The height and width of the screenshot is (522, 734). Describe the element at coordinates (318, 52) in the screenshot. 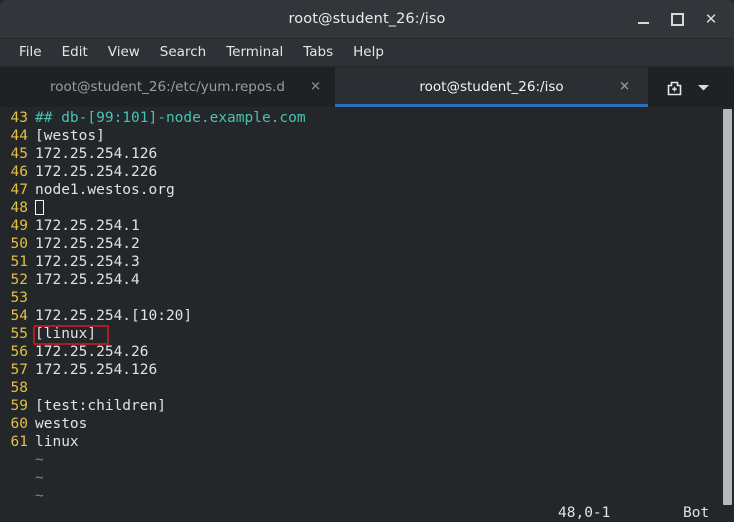

I see `menu-item-tabs: Tabs` at that location.